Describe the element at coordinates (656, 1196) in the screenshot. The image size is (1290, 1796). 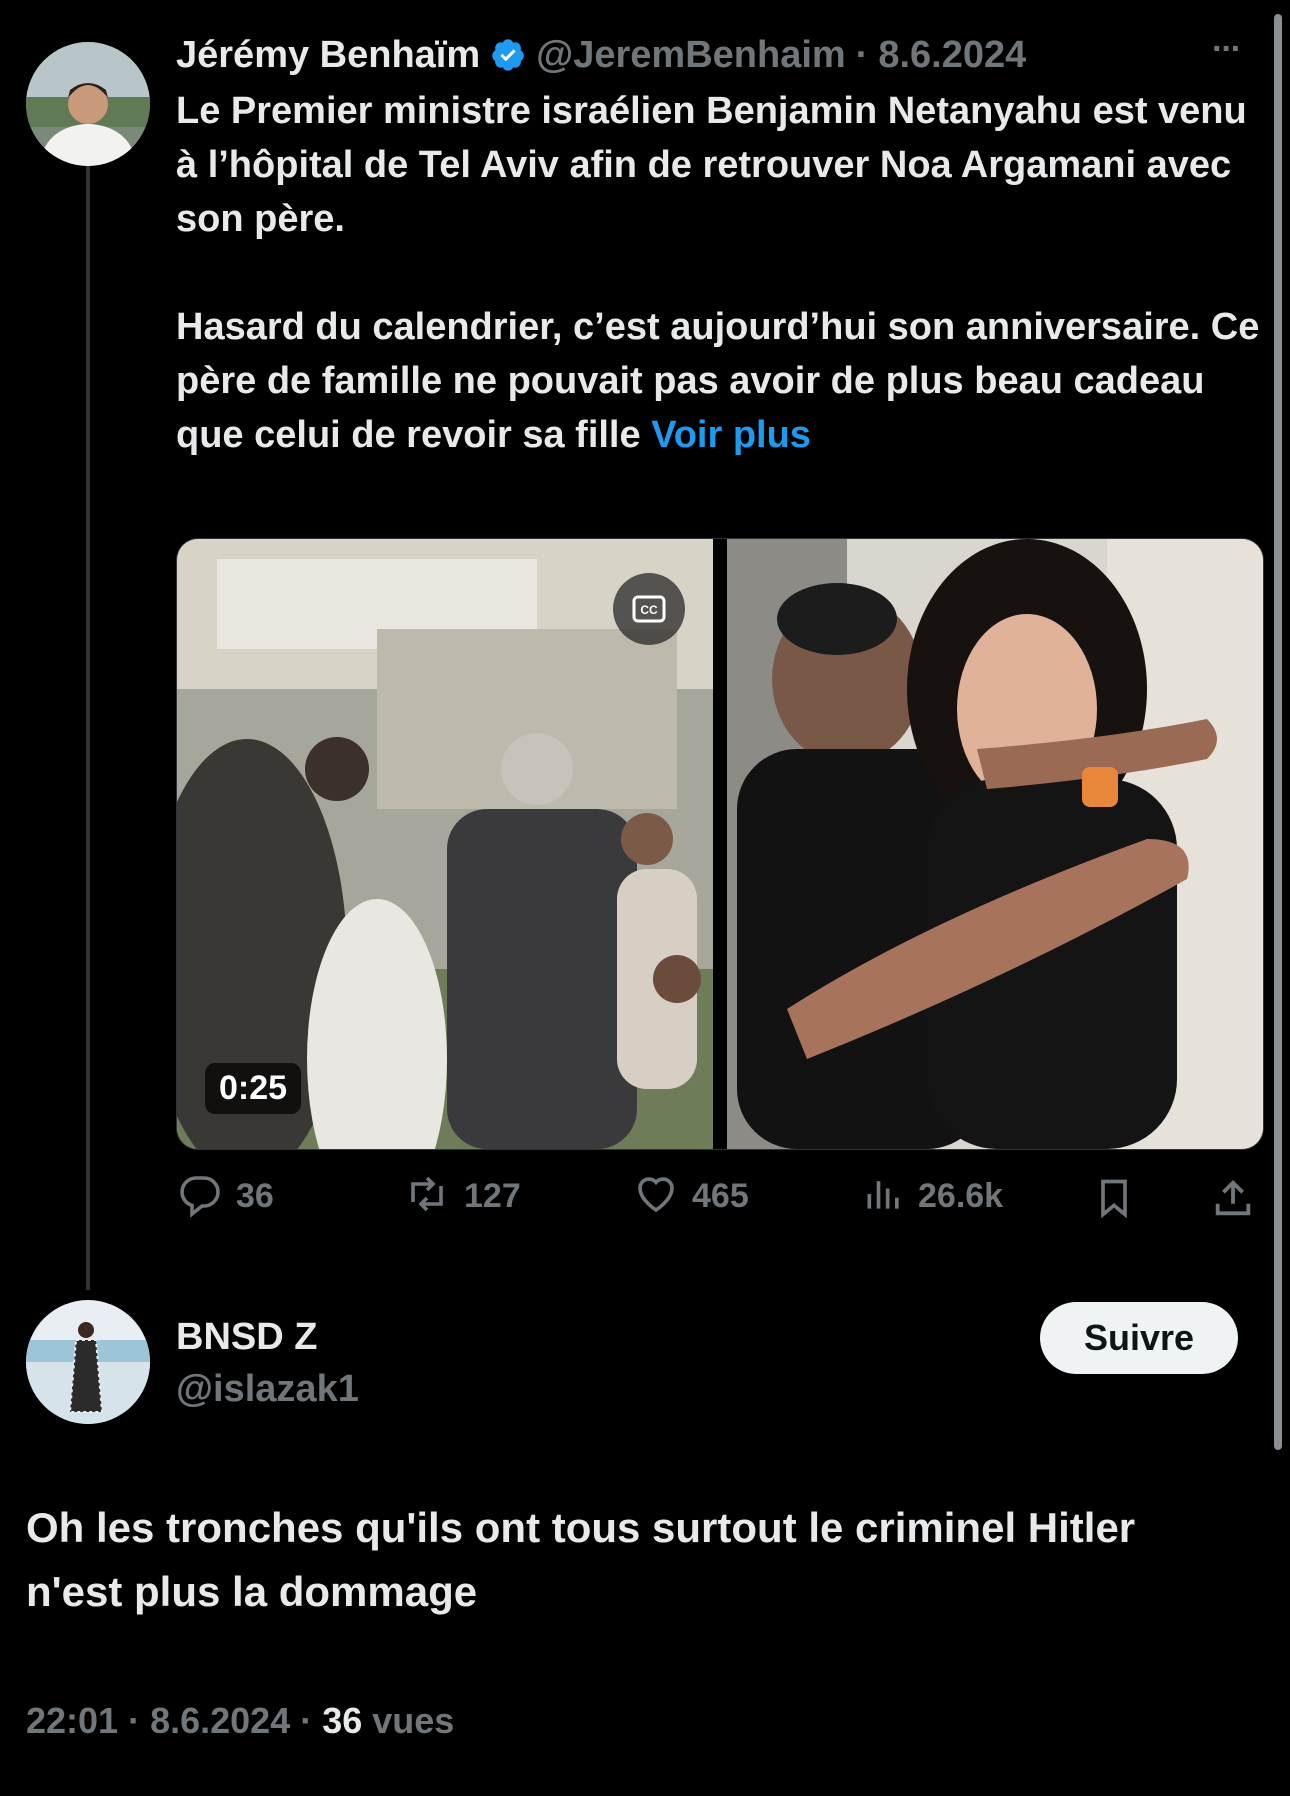
I see `heart-icon` at that location.